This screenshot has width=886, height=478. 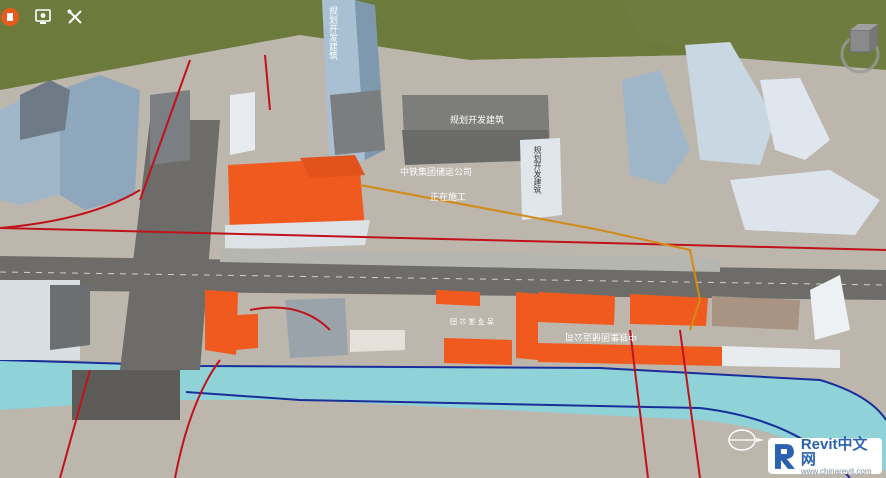 I want to click on watermark-url: www.chinarevit.com, so click(x=836, y=471).